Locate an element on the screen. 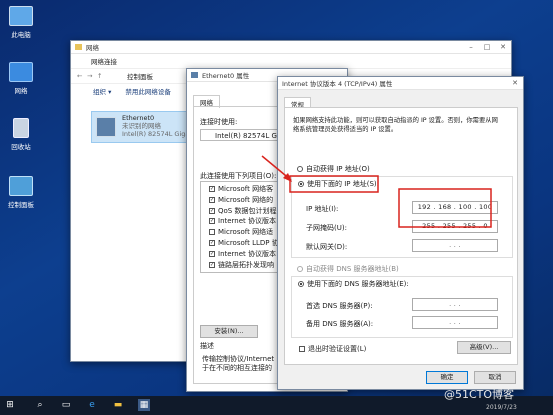  highlight-manual-ip-box is located at coordinates (334, 184).